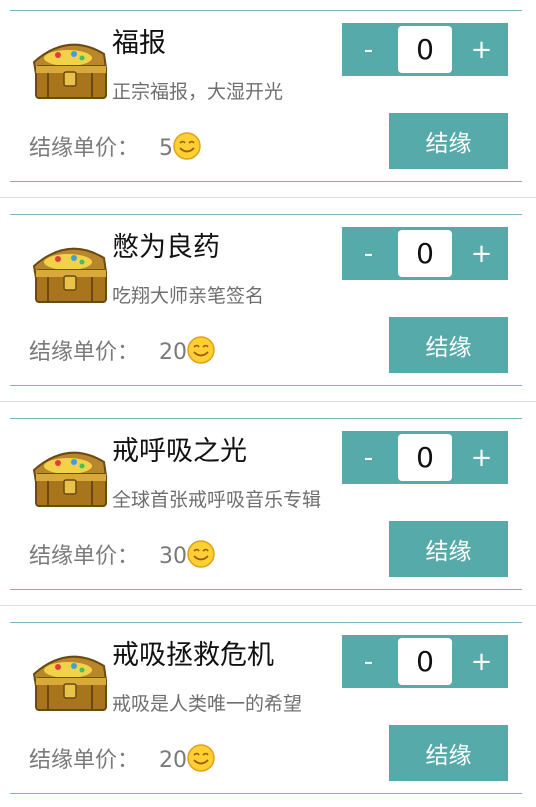 This screenshot has width=536, height=807. What do you see at coordinates (166, 148) in the screenshot?
I see `price-value: 5` at bounding box center [166, 148].